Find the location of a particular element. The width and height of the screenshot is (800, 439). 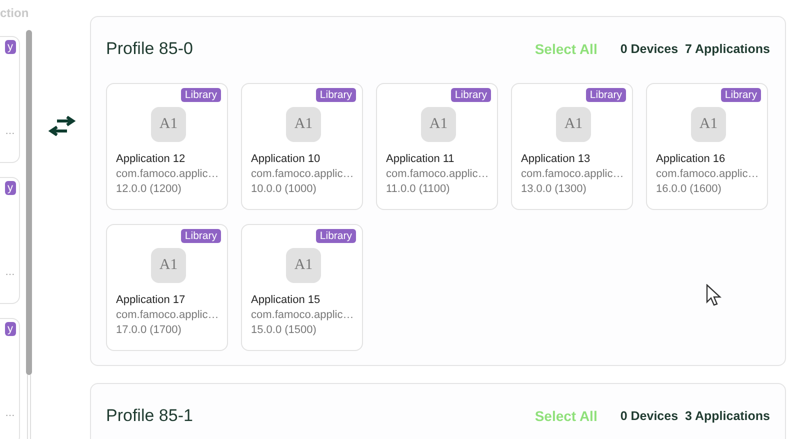

scrollbar-thumb is located at coordinates (29, 202).